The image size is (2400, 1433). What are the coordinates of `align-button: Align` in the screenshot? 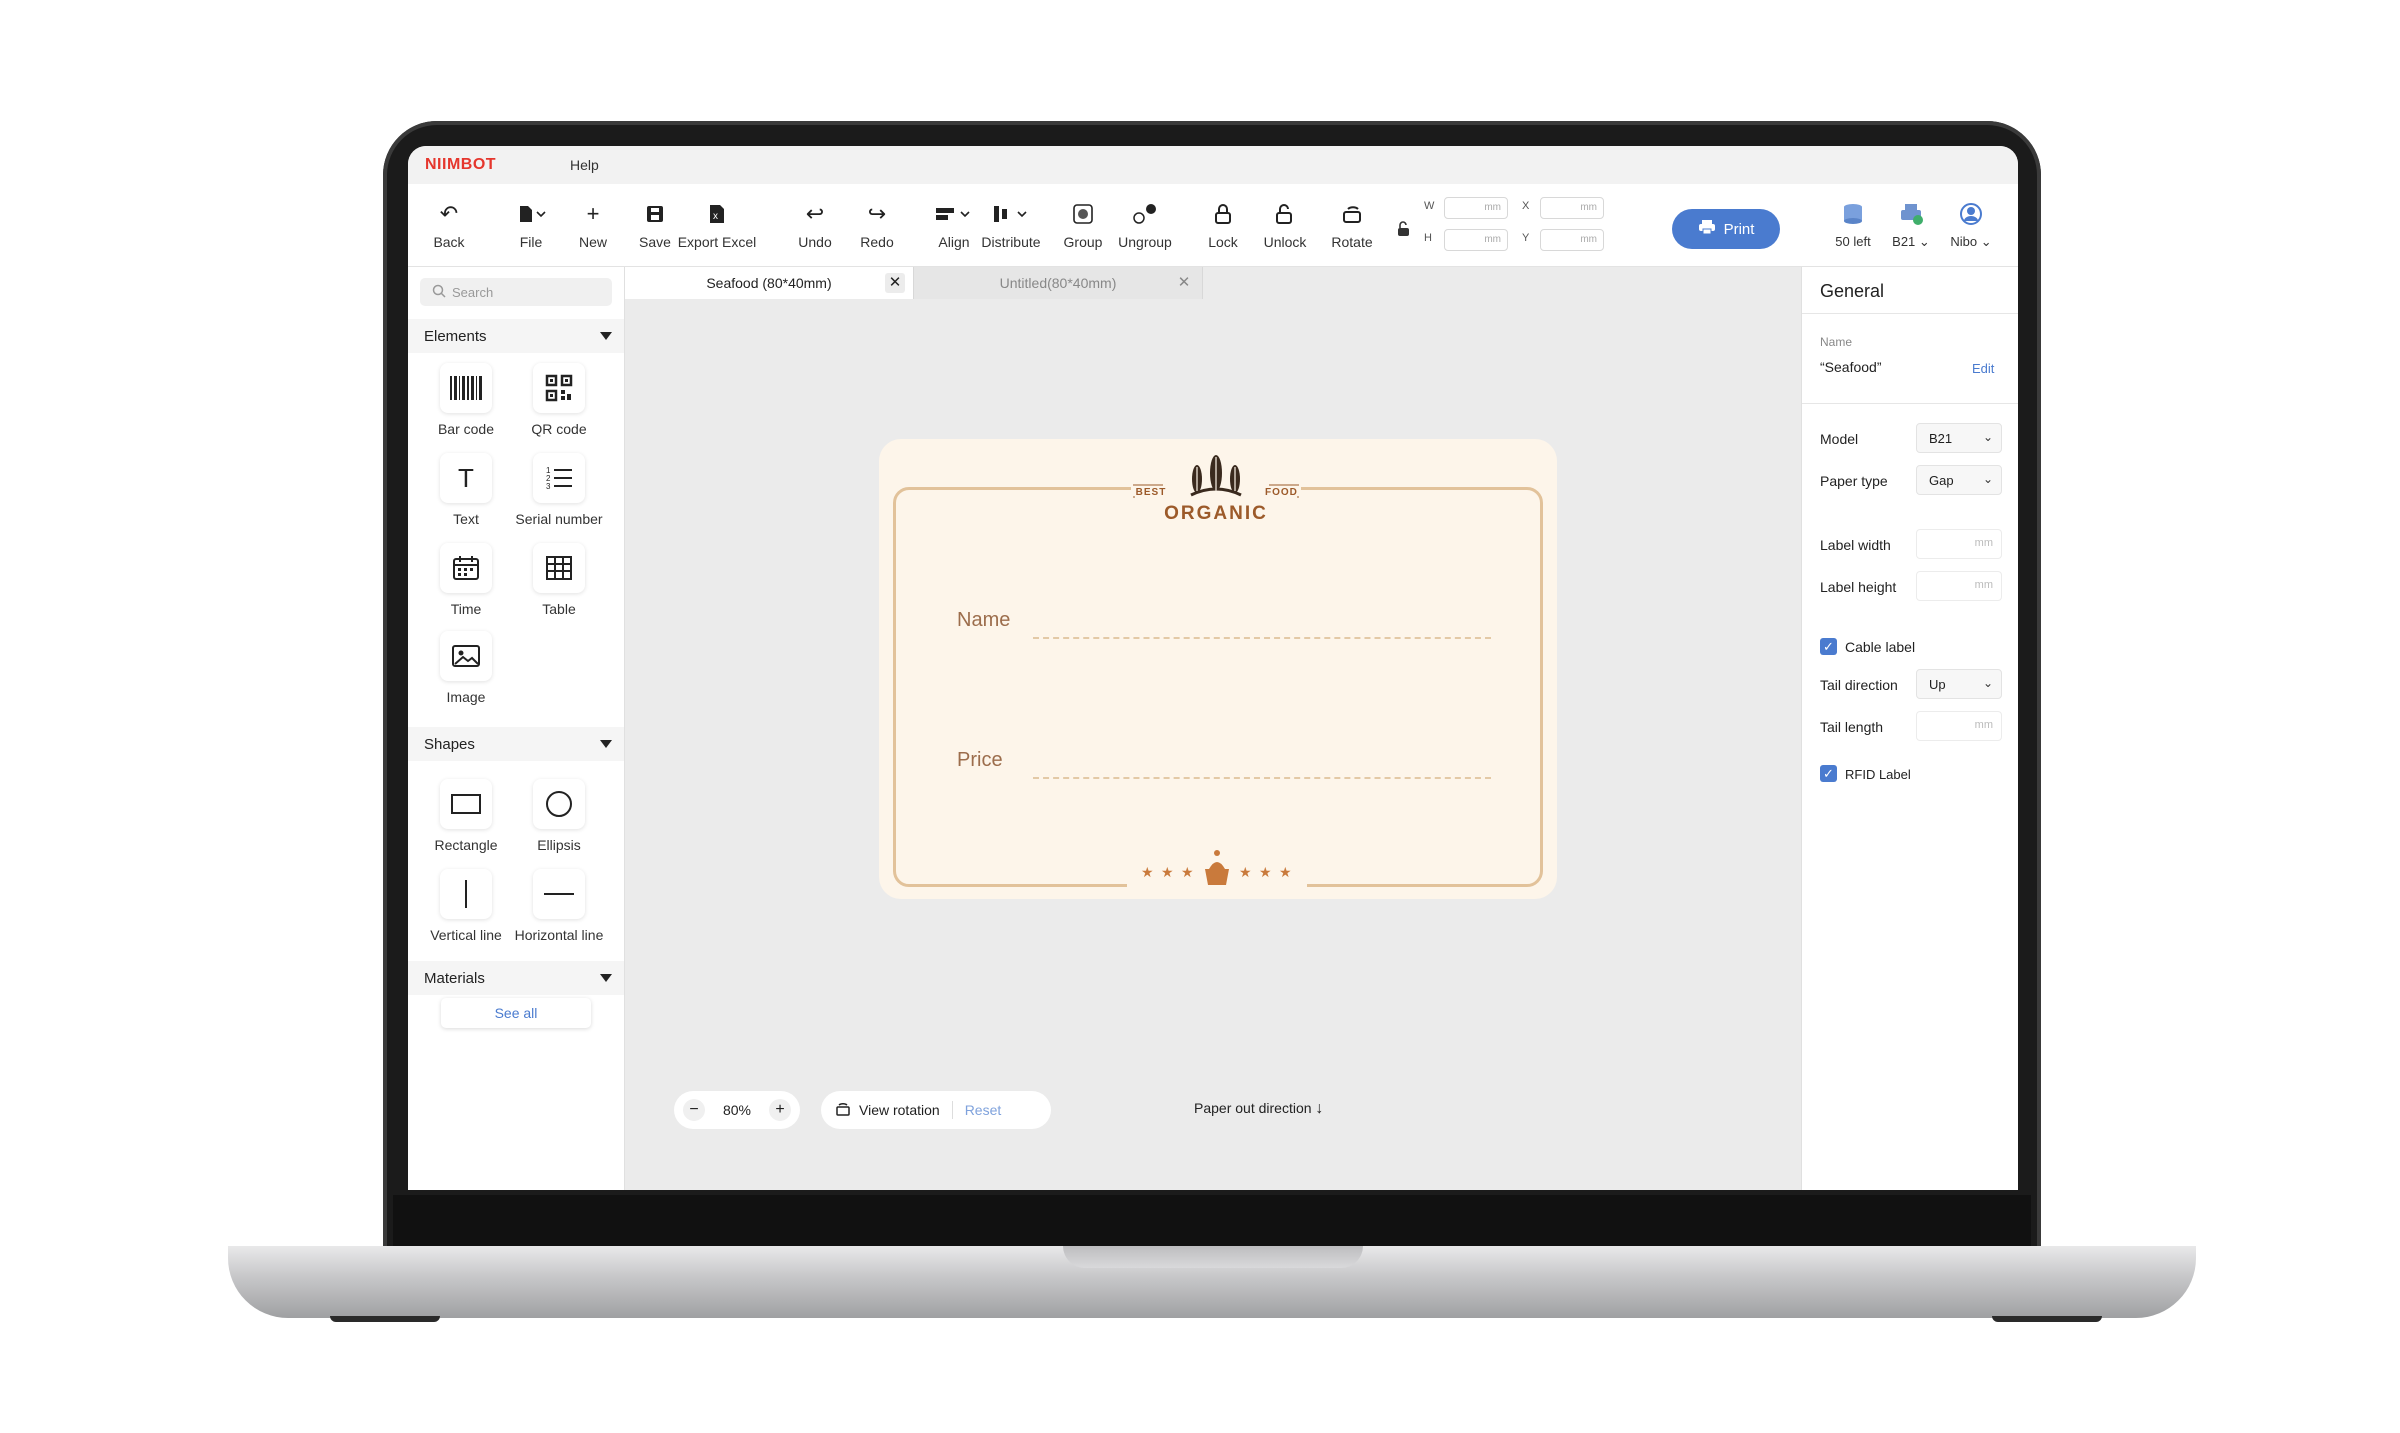 It's located at (954, 225).